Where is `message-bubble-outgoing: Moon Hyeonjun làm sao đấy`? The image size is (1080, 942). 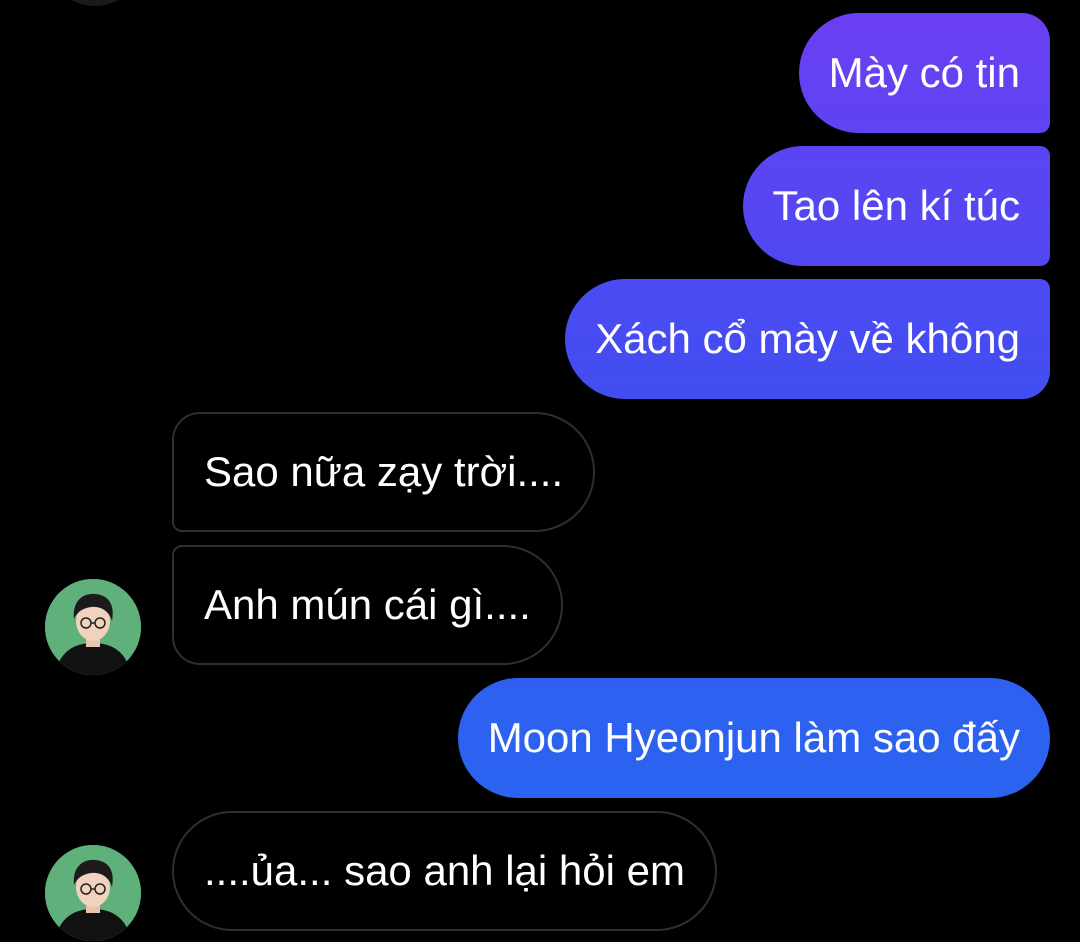
message-bubble-outgoing: Moon Hyeonjun làm sao đấy is located at coordinates (753, 738).